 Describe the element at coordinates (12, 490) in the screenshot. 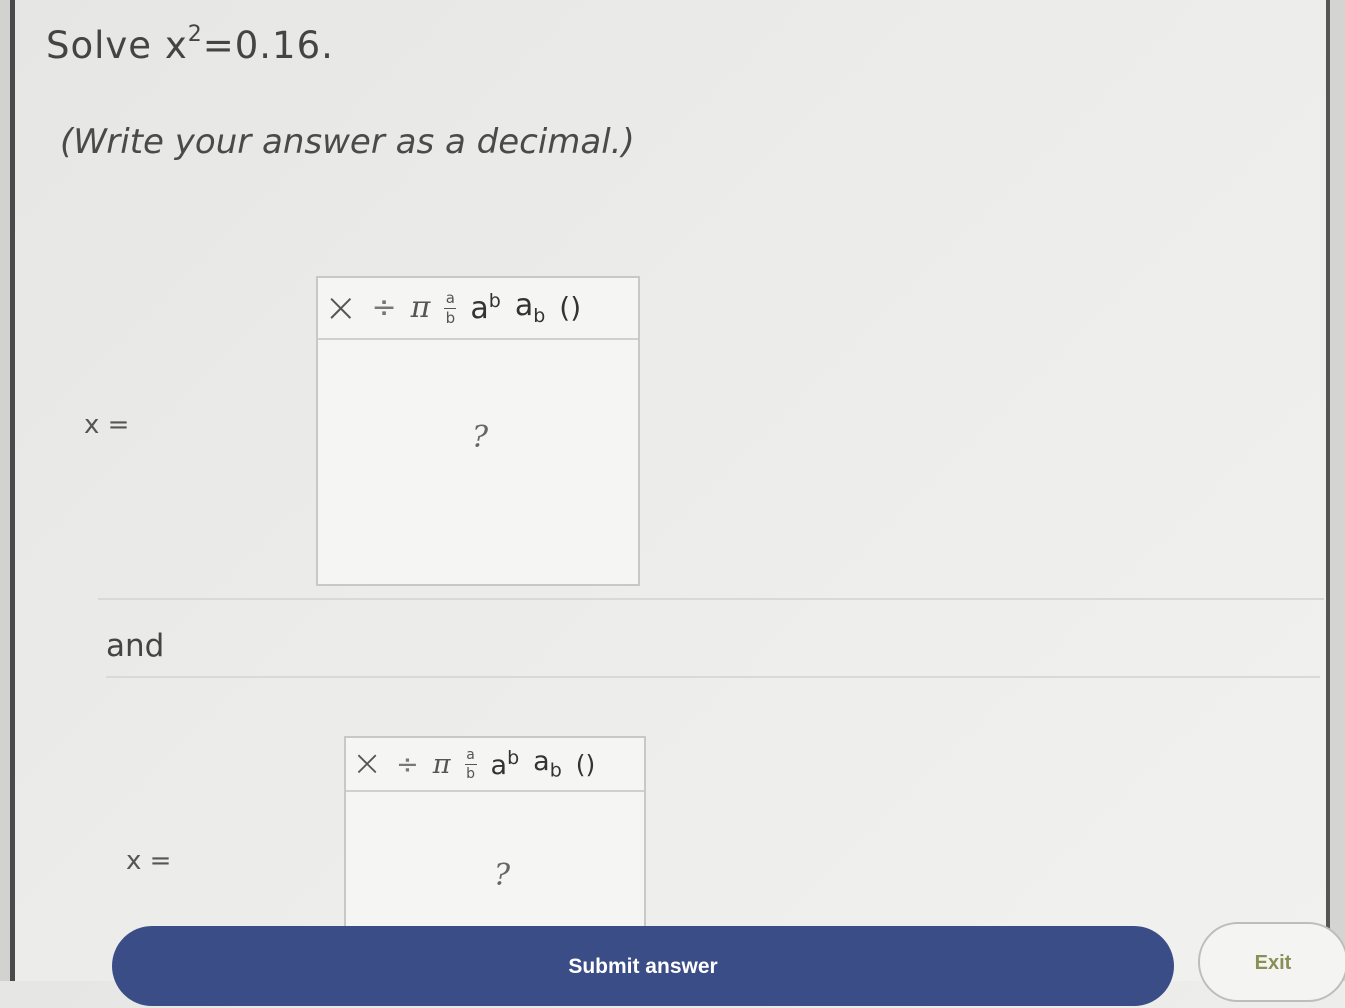

I see `left-border-rule` at that location.